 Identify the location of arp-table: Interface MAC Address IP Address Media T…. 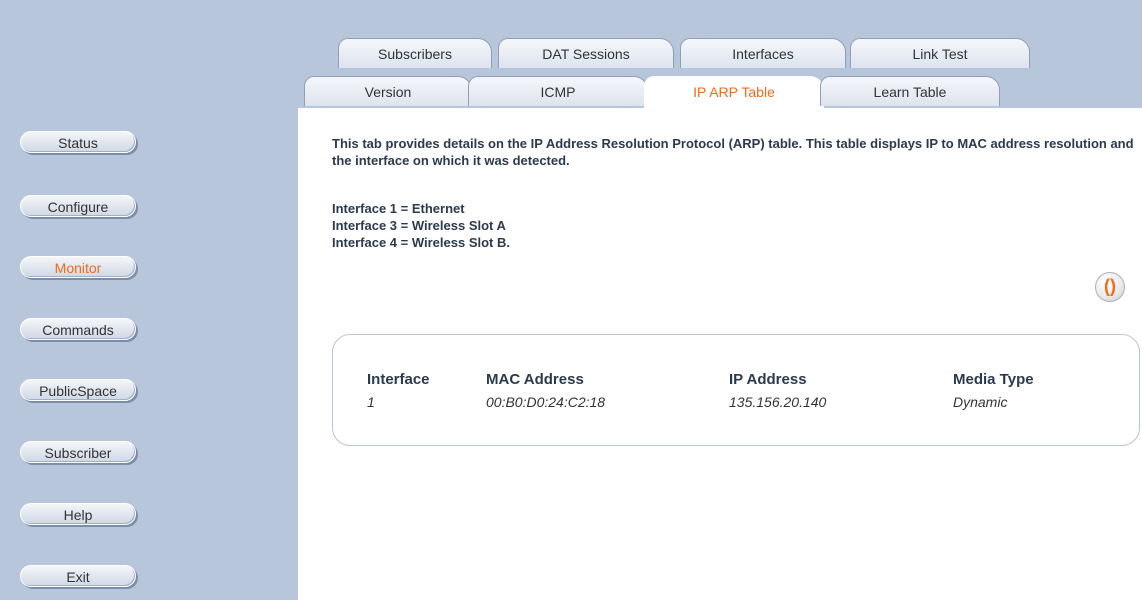
(736, 390).